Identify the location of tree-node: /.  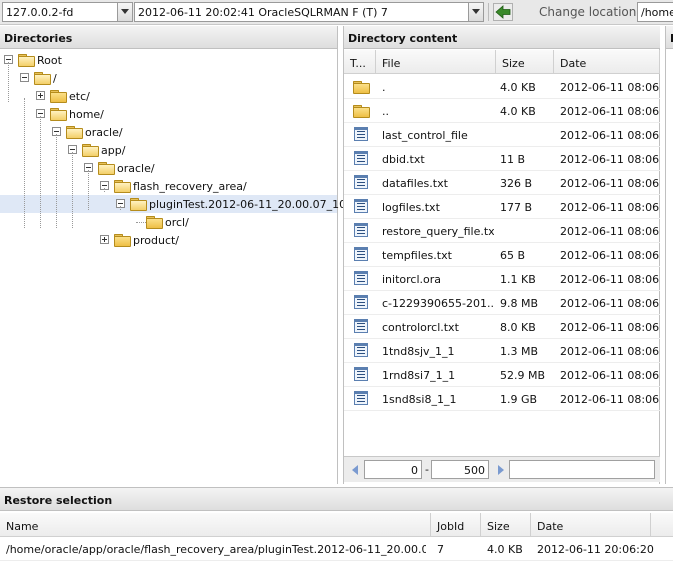
(168, 78).